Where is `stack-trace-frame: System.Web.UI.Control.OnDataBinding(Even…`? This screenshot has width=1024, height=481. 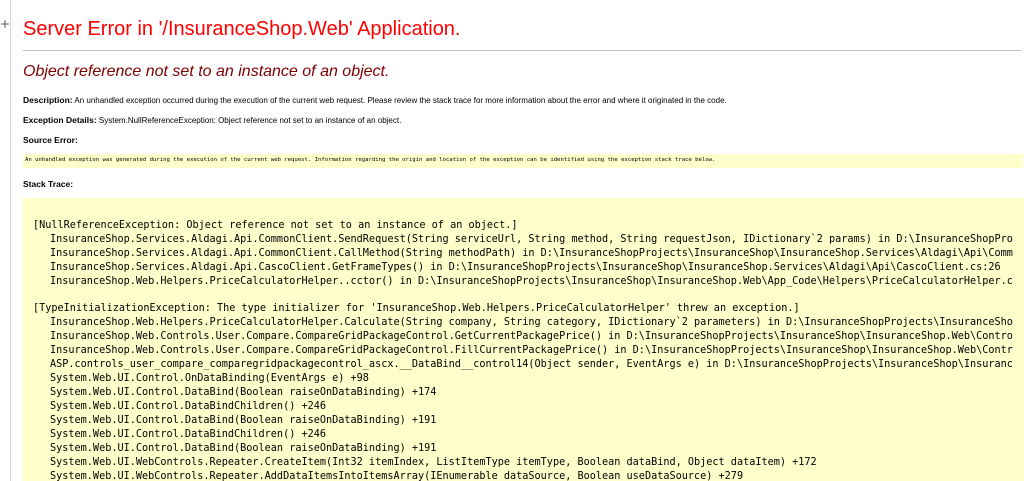 stack-trace-frame: System.Web.UI.Control.OnDataBinding(Even… is located at coordinates (209, 378).